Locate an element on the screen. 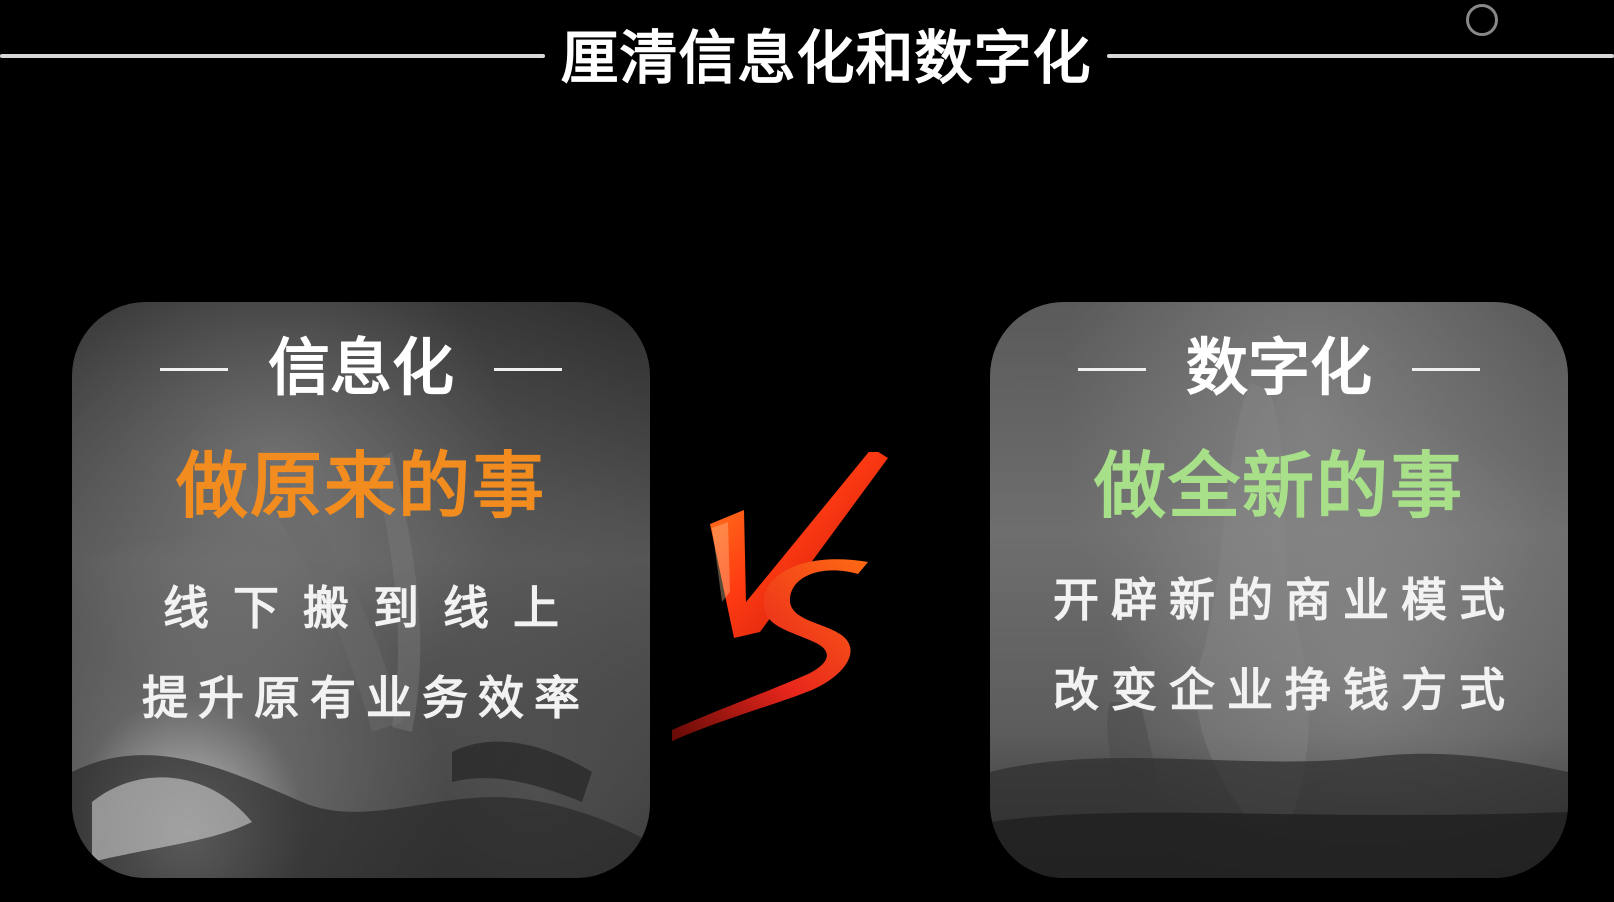 The height and width of the screenshot is (902, 1614). card-heading: 信息化 is located at coordinates (361, 368).